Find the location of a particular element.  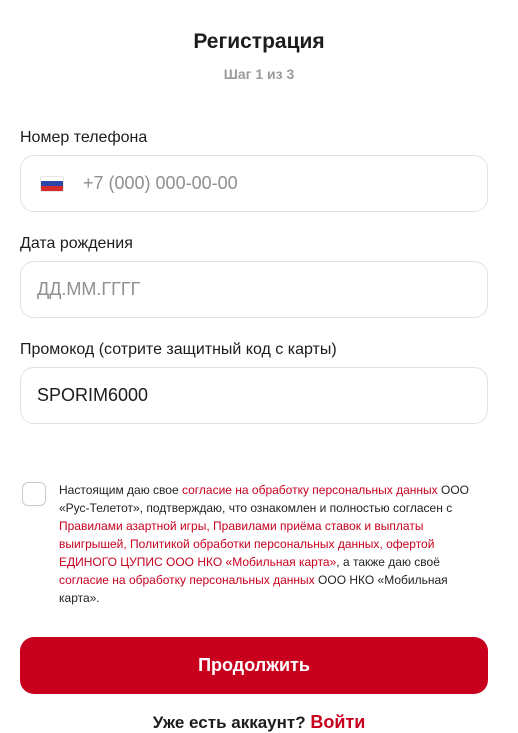

login-link: Войти is located at coordinates (337, 722).